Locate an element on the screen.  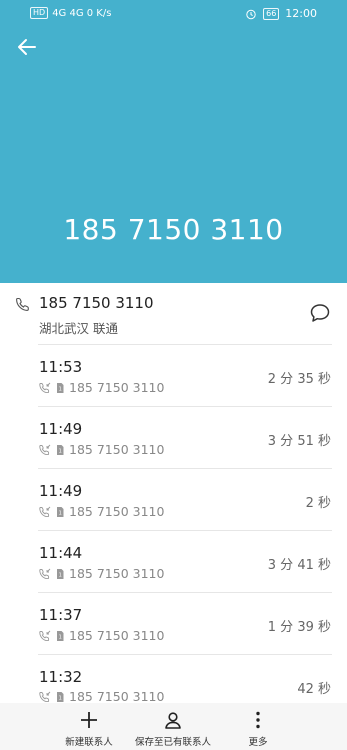
plus-icon is located at coordinates (89, 720).